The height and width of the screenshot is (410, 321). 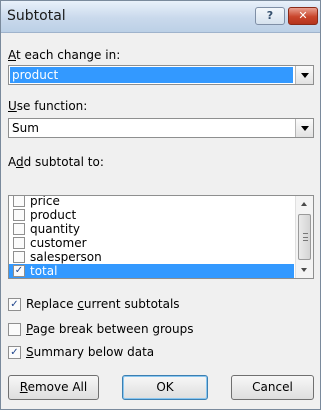 What do you see at coordinates (66, 257) in the screenshot?
I see `list-item-label: salesperson` at bounding box center [66, 257].